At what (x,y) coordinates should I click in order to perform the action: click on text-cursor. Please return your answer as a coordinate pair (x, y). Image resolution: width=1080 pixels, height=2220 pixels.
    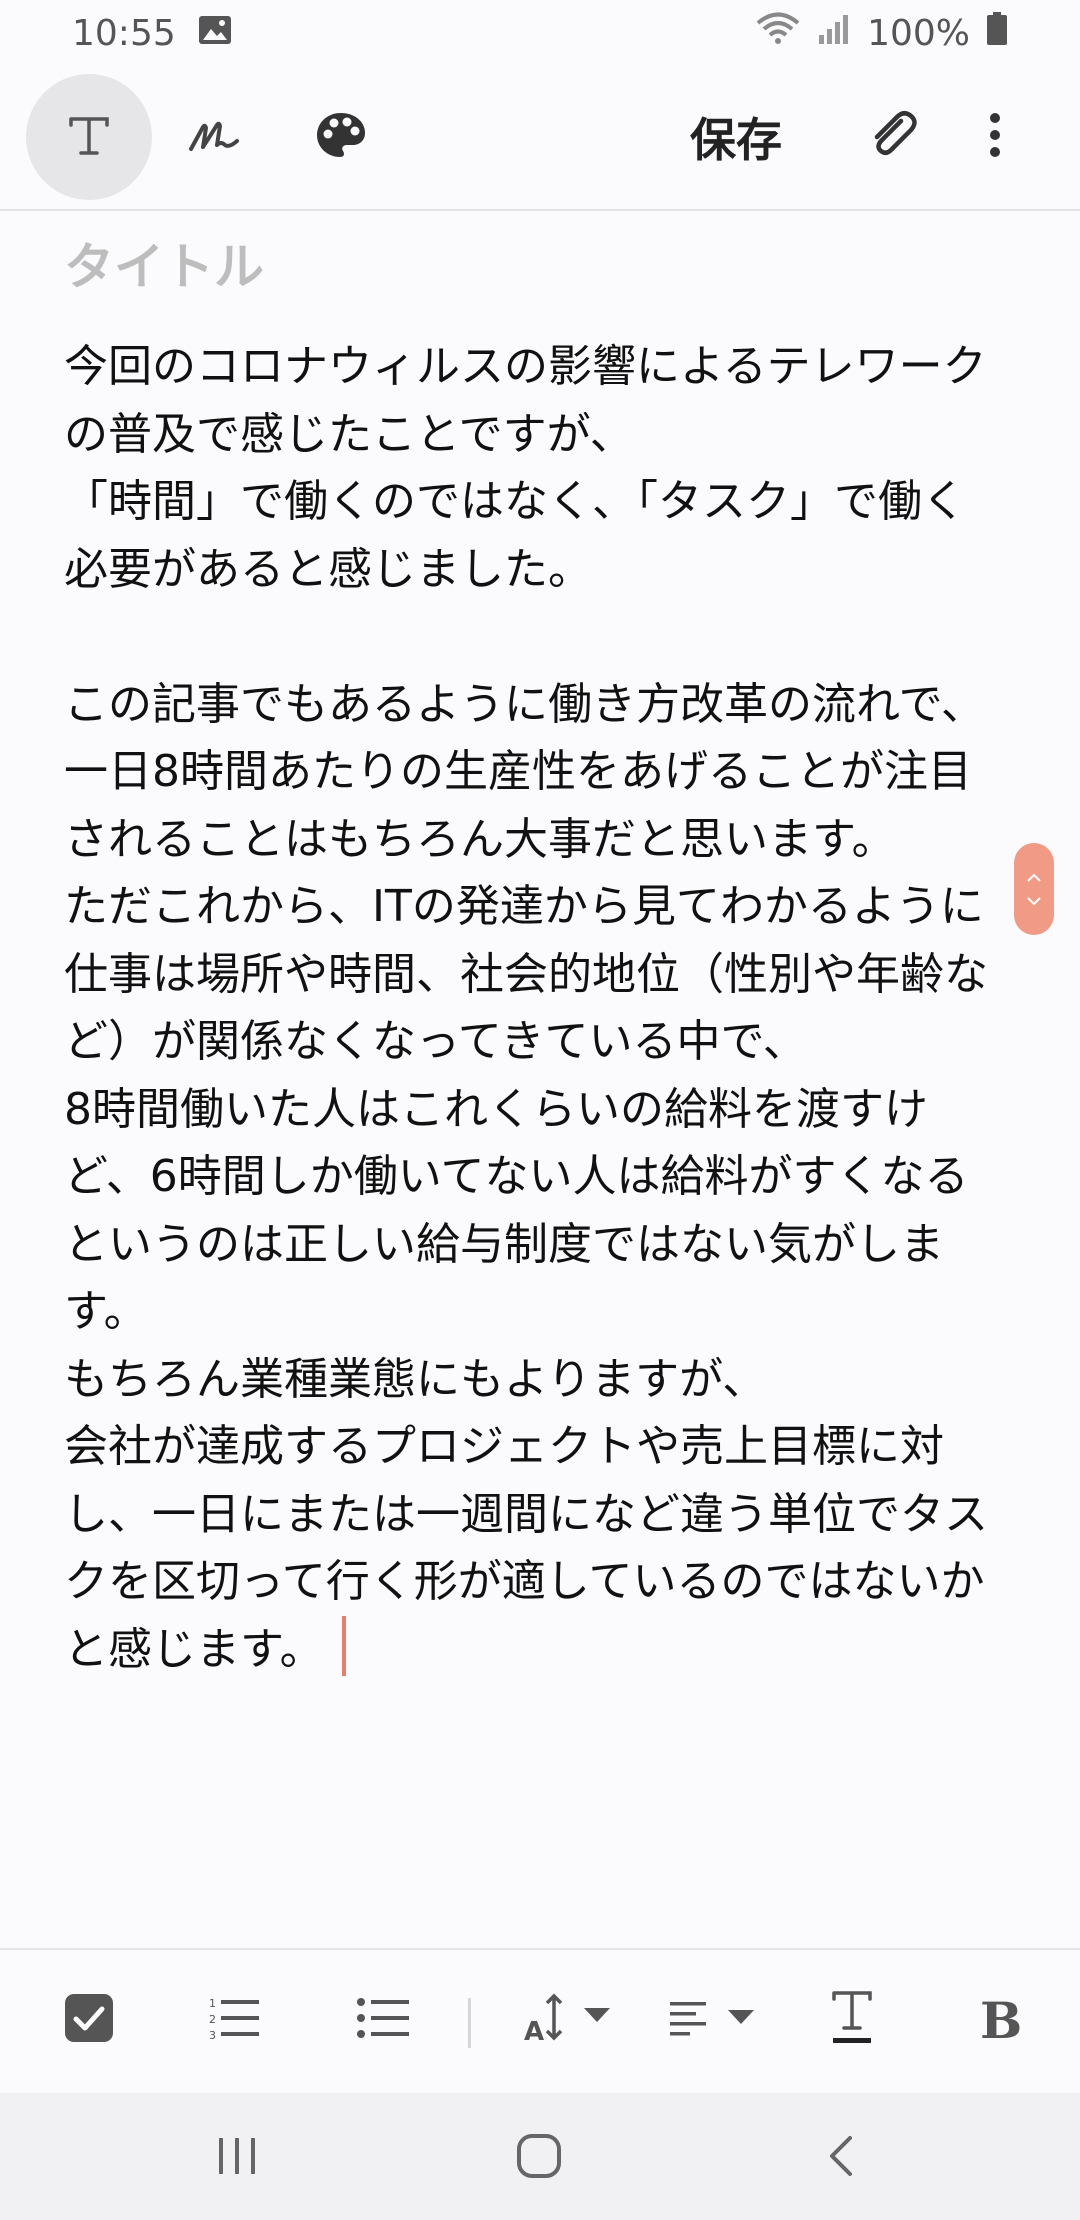
    Looking at the image, I should click on (343, 1645).